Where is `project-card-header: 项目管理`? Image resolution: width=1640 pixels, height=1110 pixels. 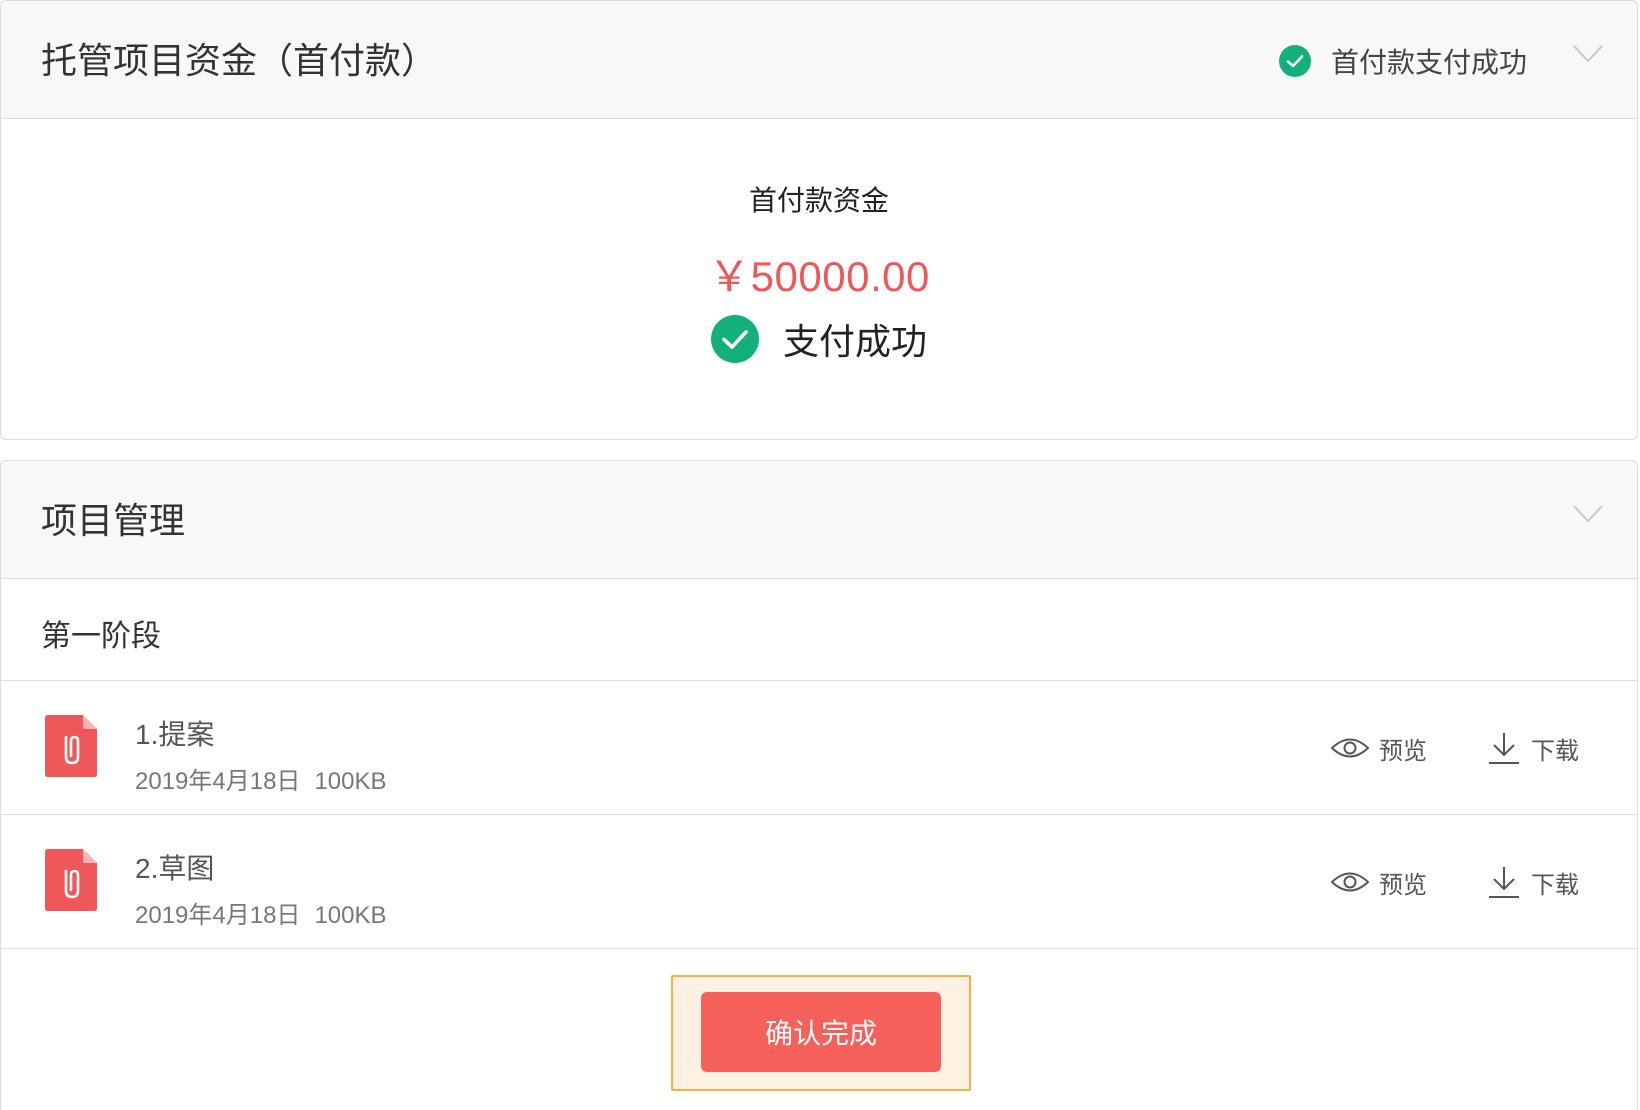
project-card-header: 项目管理 is located at coordinates (819, 520).